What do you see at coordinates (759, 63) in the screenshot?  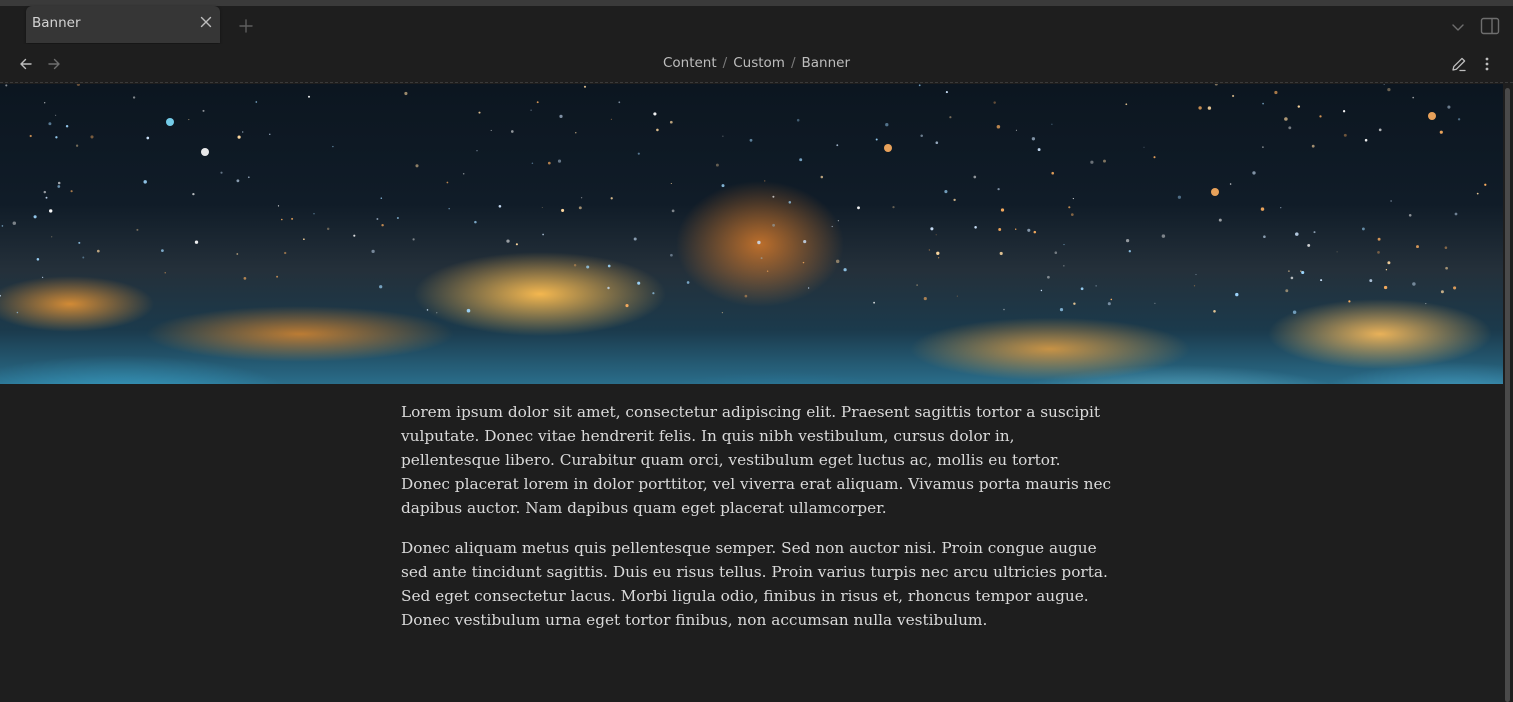 I see `breadcrumb-custom: Custom` at bounding box center [759, 63].